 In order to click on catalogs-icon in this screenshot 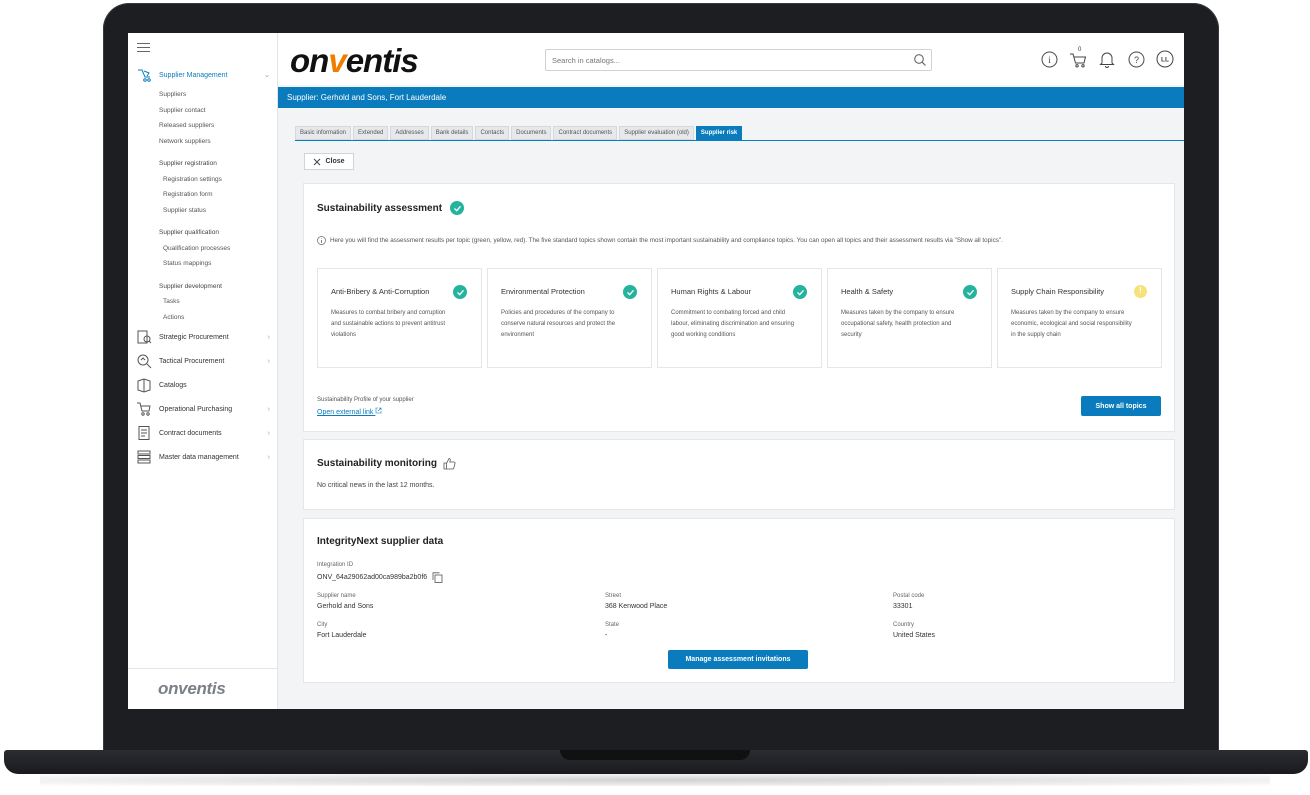, I will do `click(143, 385)`.